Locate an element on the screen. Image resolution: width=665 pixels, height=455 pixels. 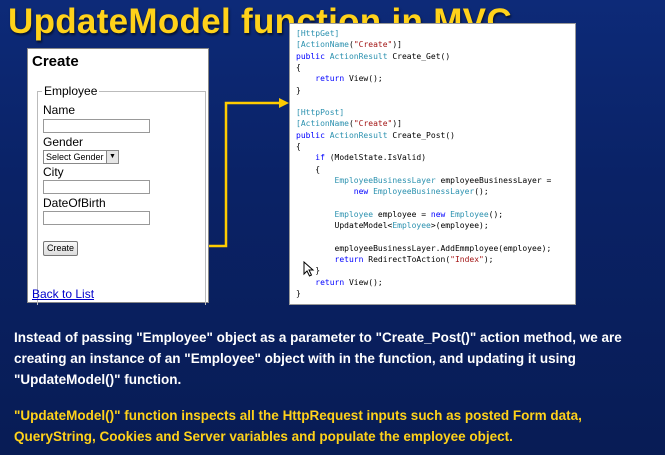
dob-label: DateOfBirth is located at coordinates (74, 203).